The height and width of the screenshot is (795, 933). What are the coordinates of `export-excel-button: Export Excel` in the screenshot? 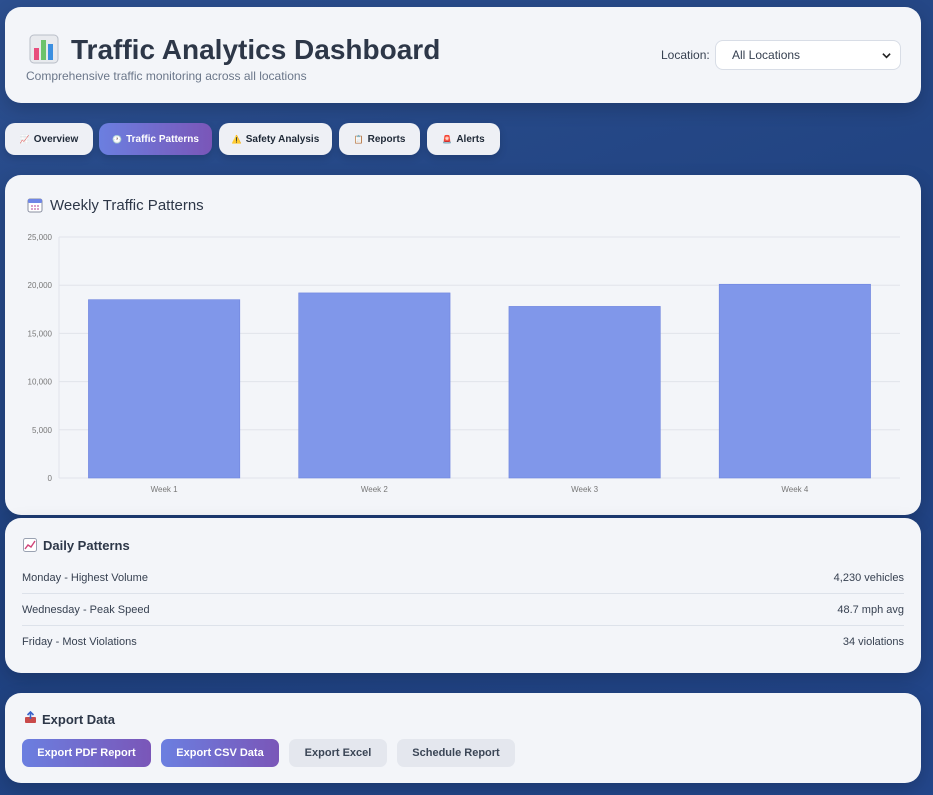 It's located at (338, 753).